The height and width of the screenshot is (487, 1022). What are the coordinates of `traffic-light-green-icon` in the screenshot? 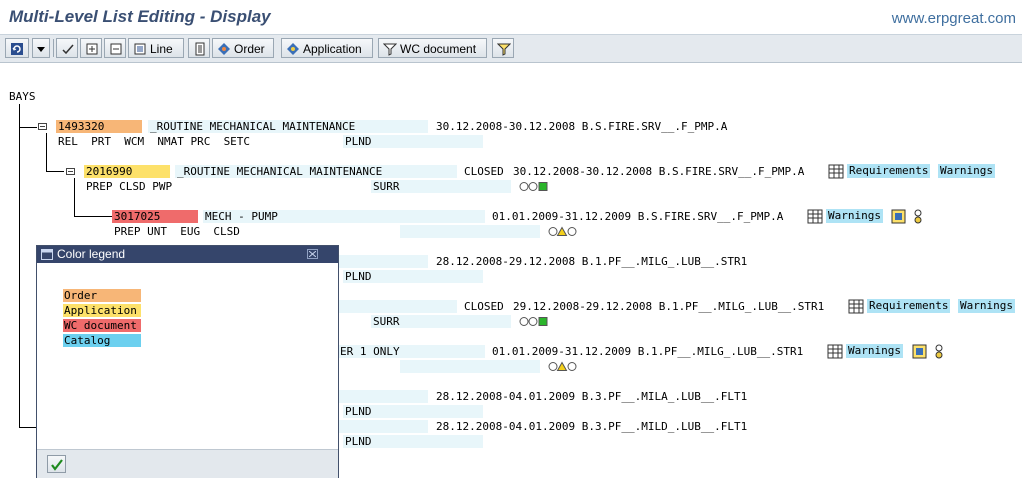 It's located at (533, 321).